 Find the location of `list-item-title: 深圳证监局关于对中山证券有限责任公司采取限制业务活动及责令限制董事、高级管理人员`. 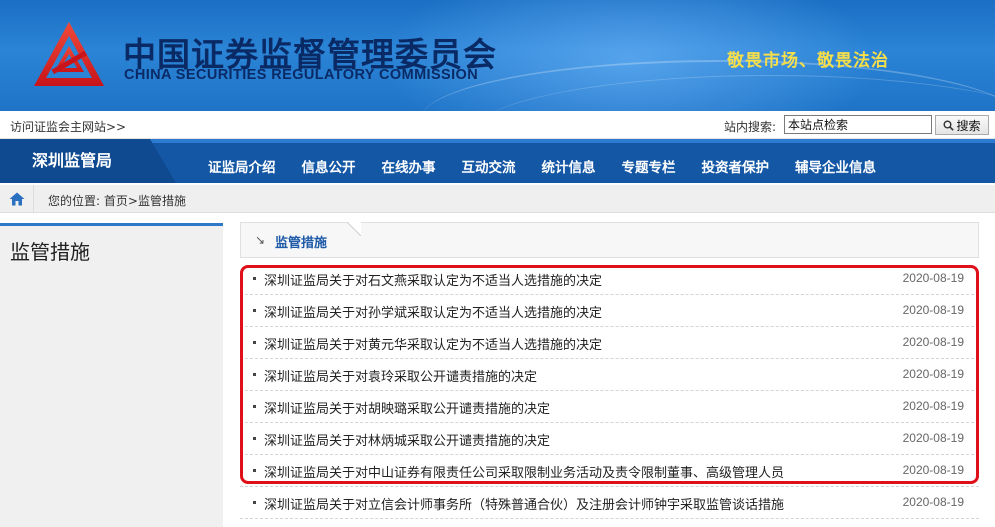

list-item-title: 深圳证监局关于对中山证券有限责任公司采取限制业务活动及责令限制董事、高级管理人员 is located at coordinates (524, 471).